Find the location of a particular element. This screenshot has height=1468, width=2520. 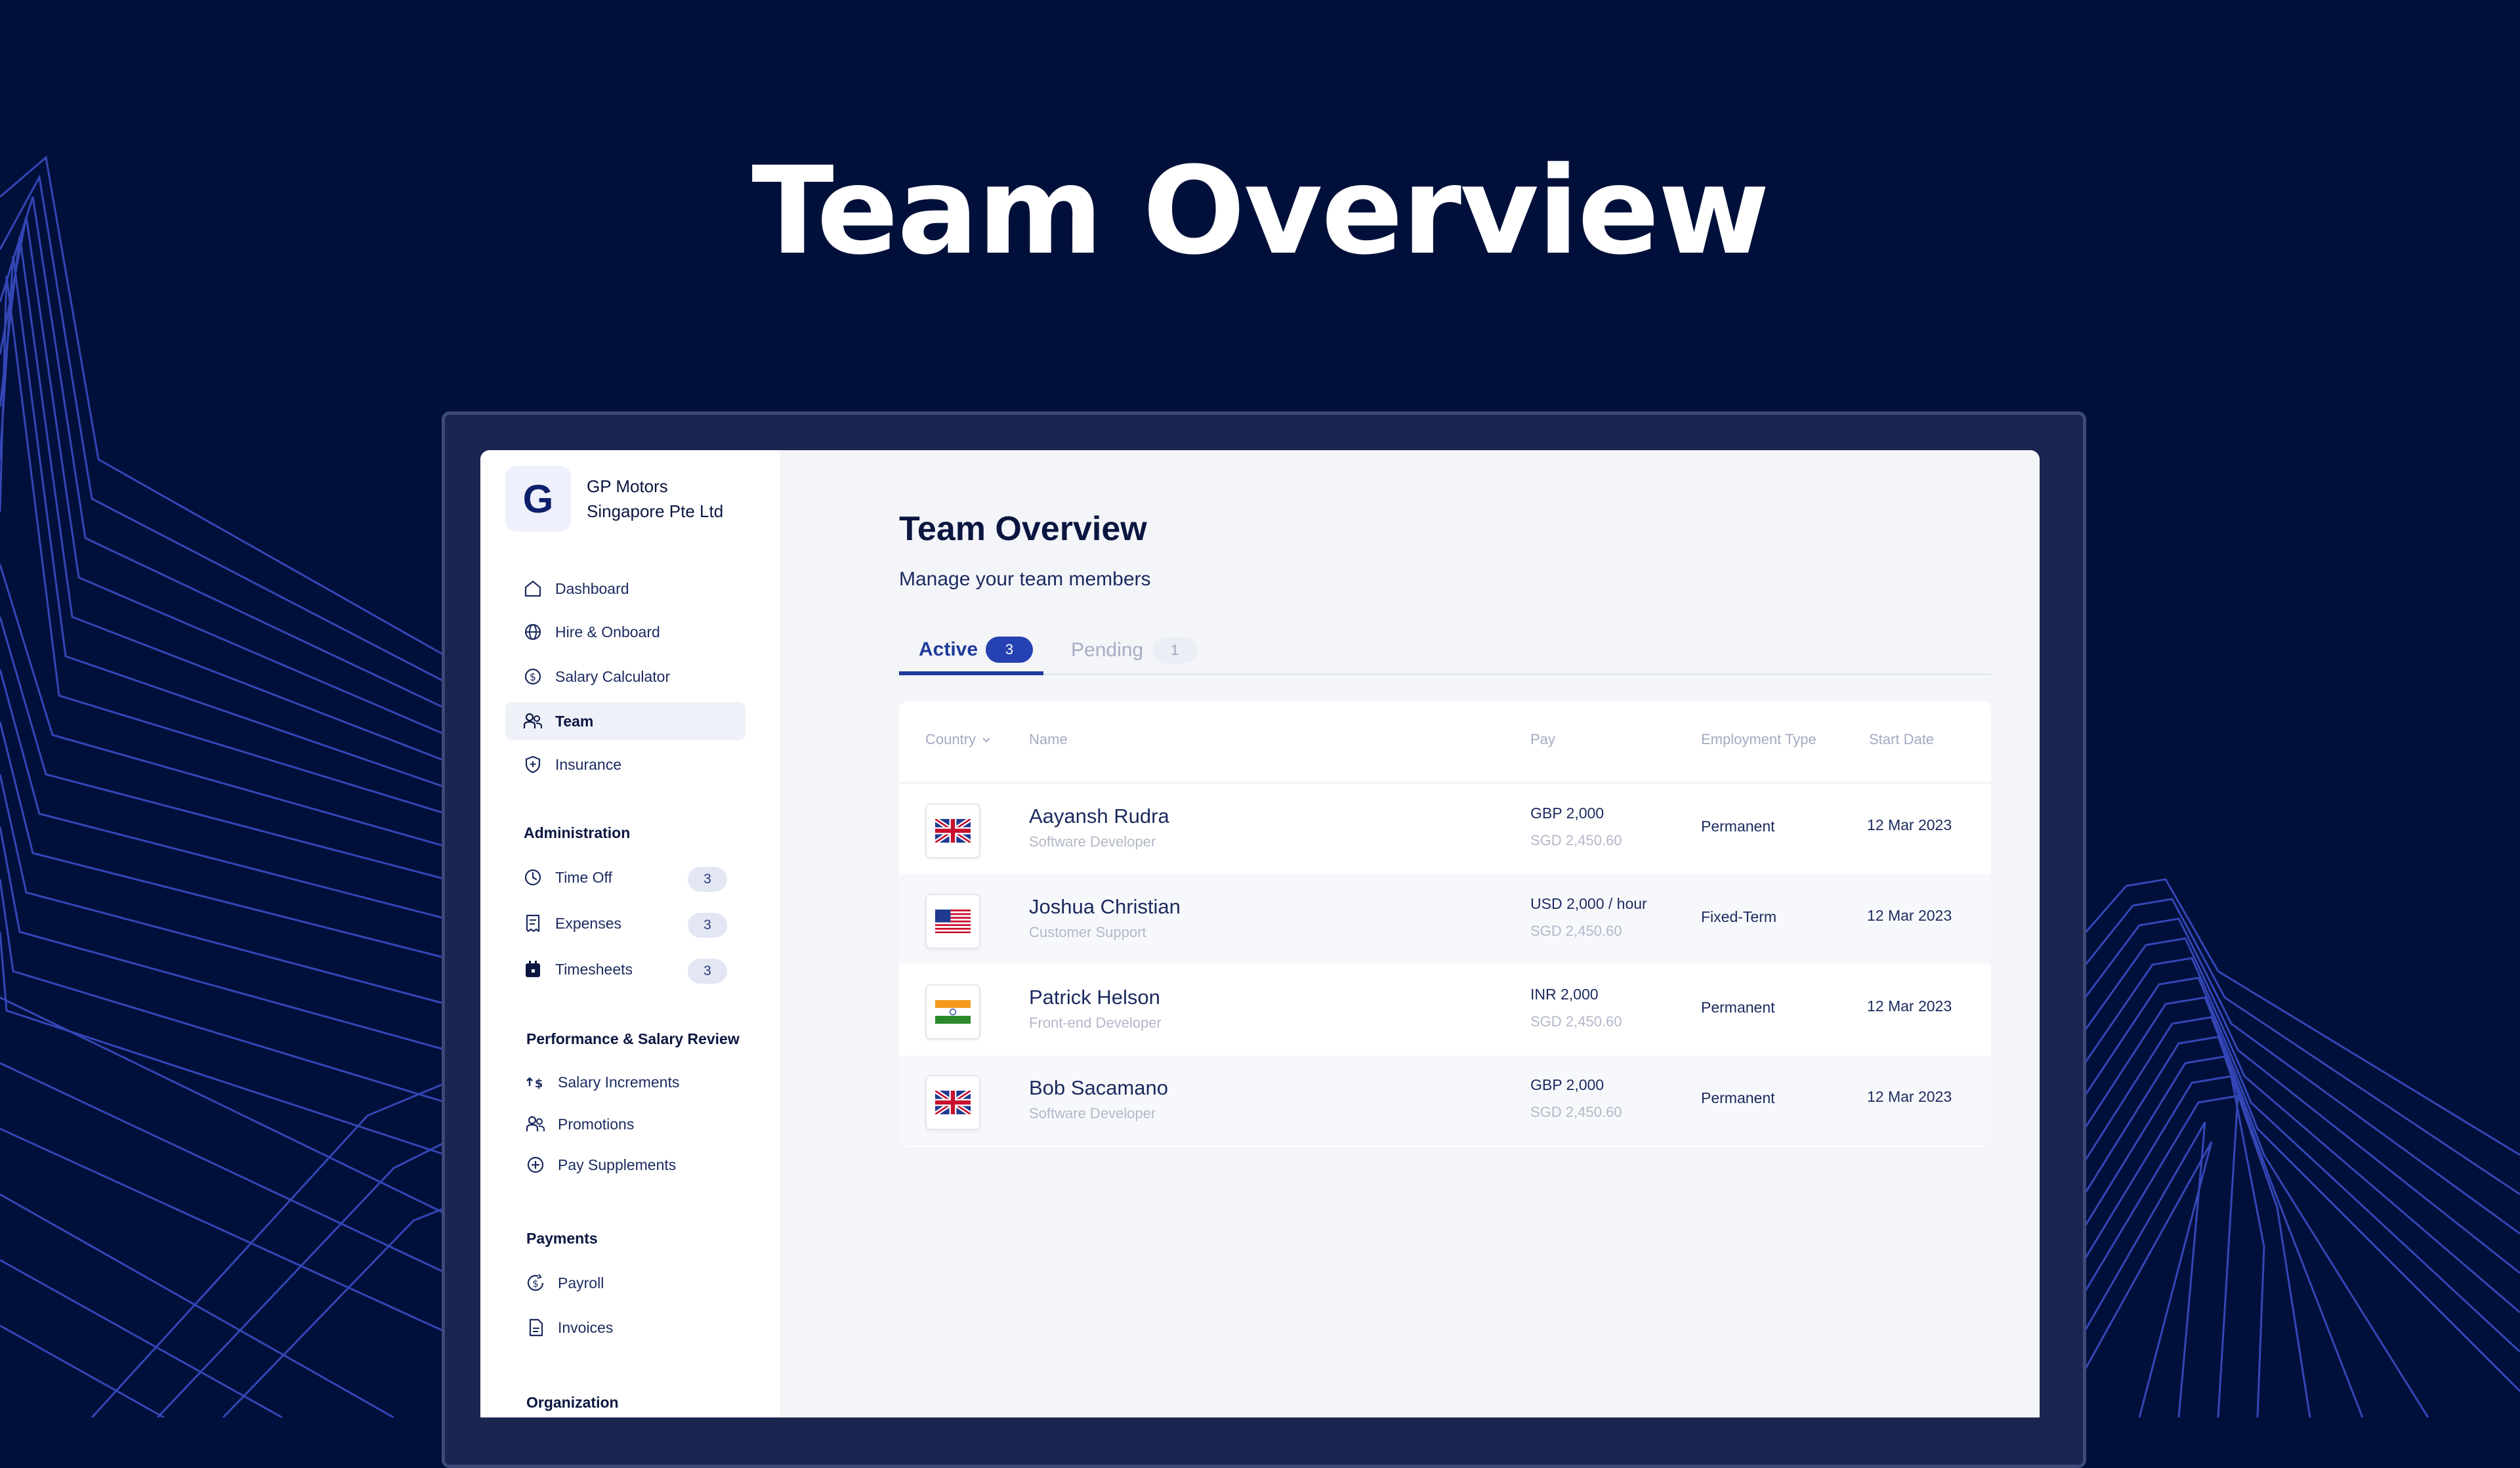

member-name: Patrick Helson is located at coordinates (1094, 997).